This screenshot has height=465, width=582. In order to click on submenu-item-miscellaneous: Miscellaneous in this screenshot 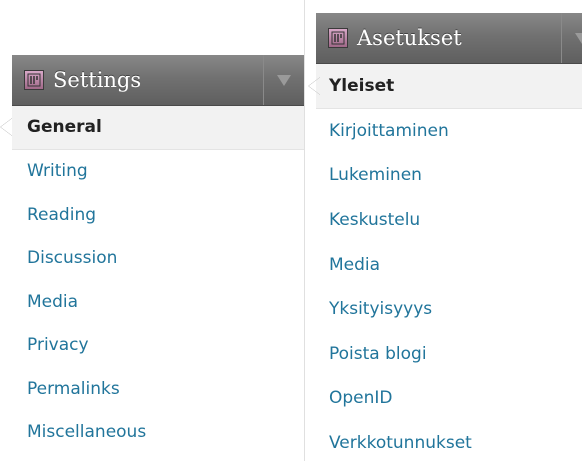, I will do `click(158, 433)`.